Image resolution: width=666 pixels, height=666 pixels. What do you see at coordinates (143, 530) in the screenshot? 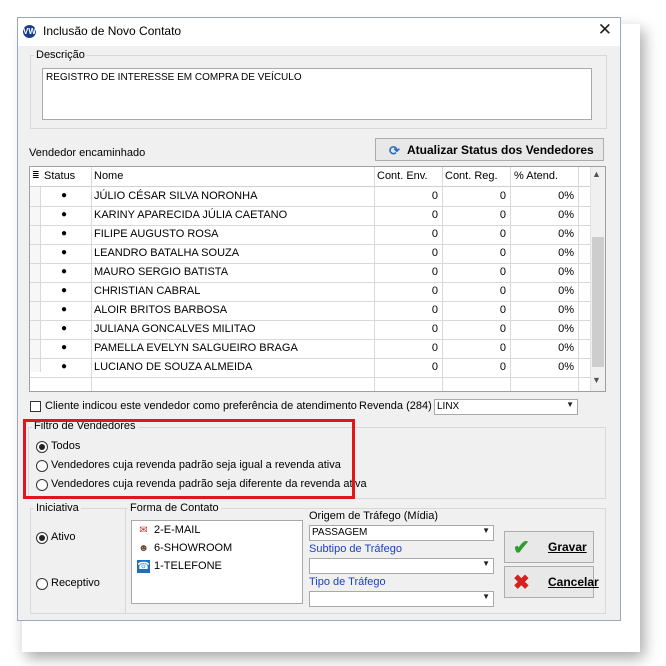
I see `email-icon: ✉` at bounding box center [143, 530].